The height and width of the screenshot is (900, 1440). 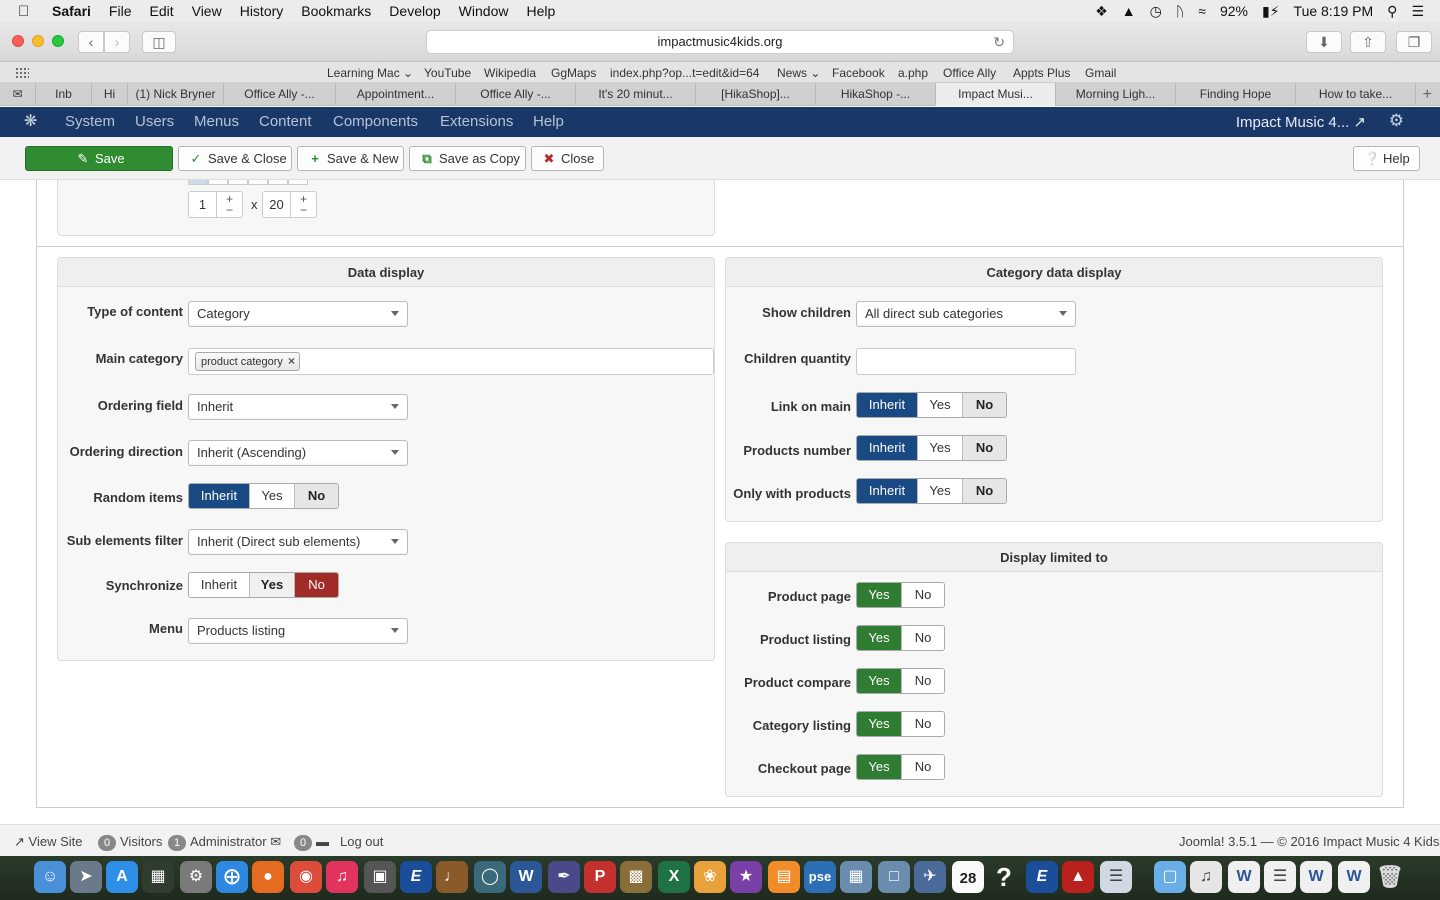 I want to click on bookmark-item: Office Ally, so click(x=969, y=73).